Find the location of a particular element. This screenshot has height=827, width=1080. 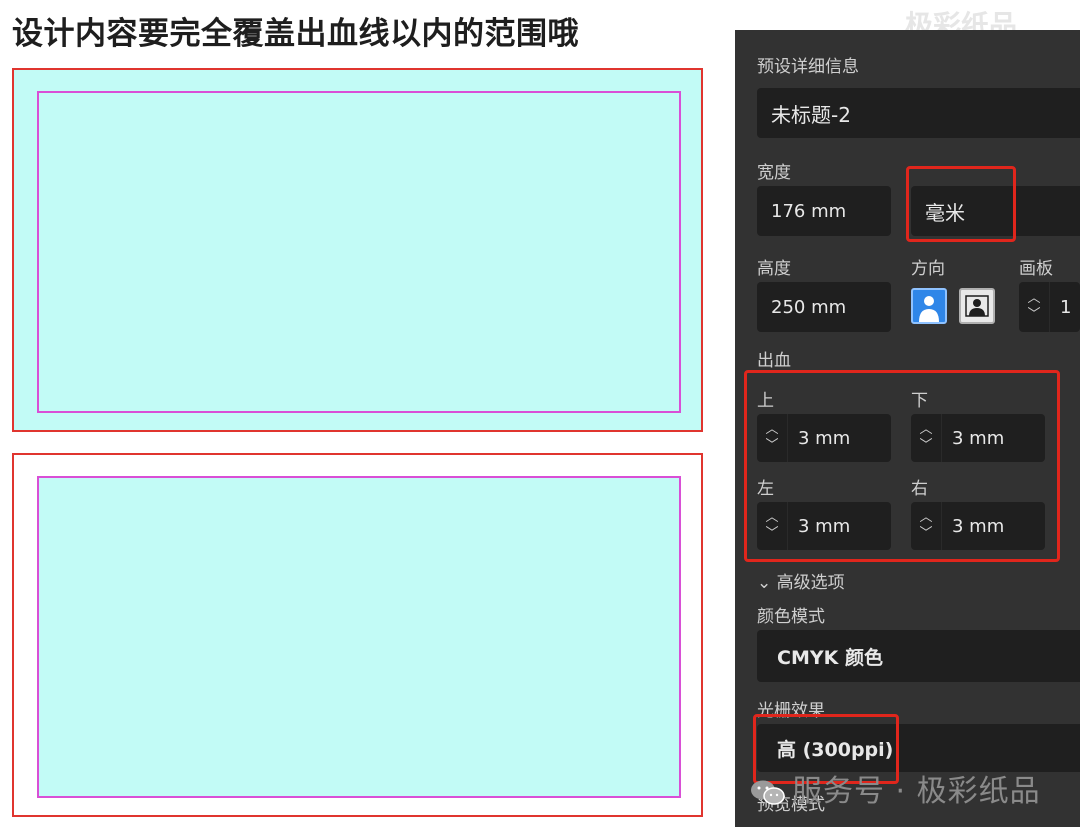

section-title: 预设详细信息 is located at coordinates (808, 67).